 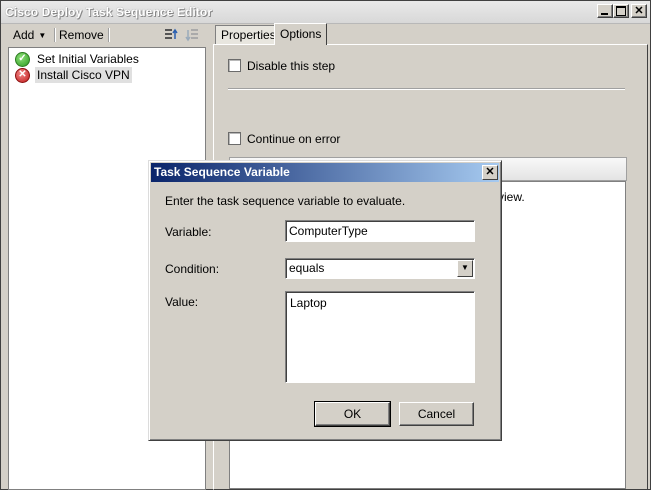 I want to click on tab-properties: Properties, so click(x=248, y=35).